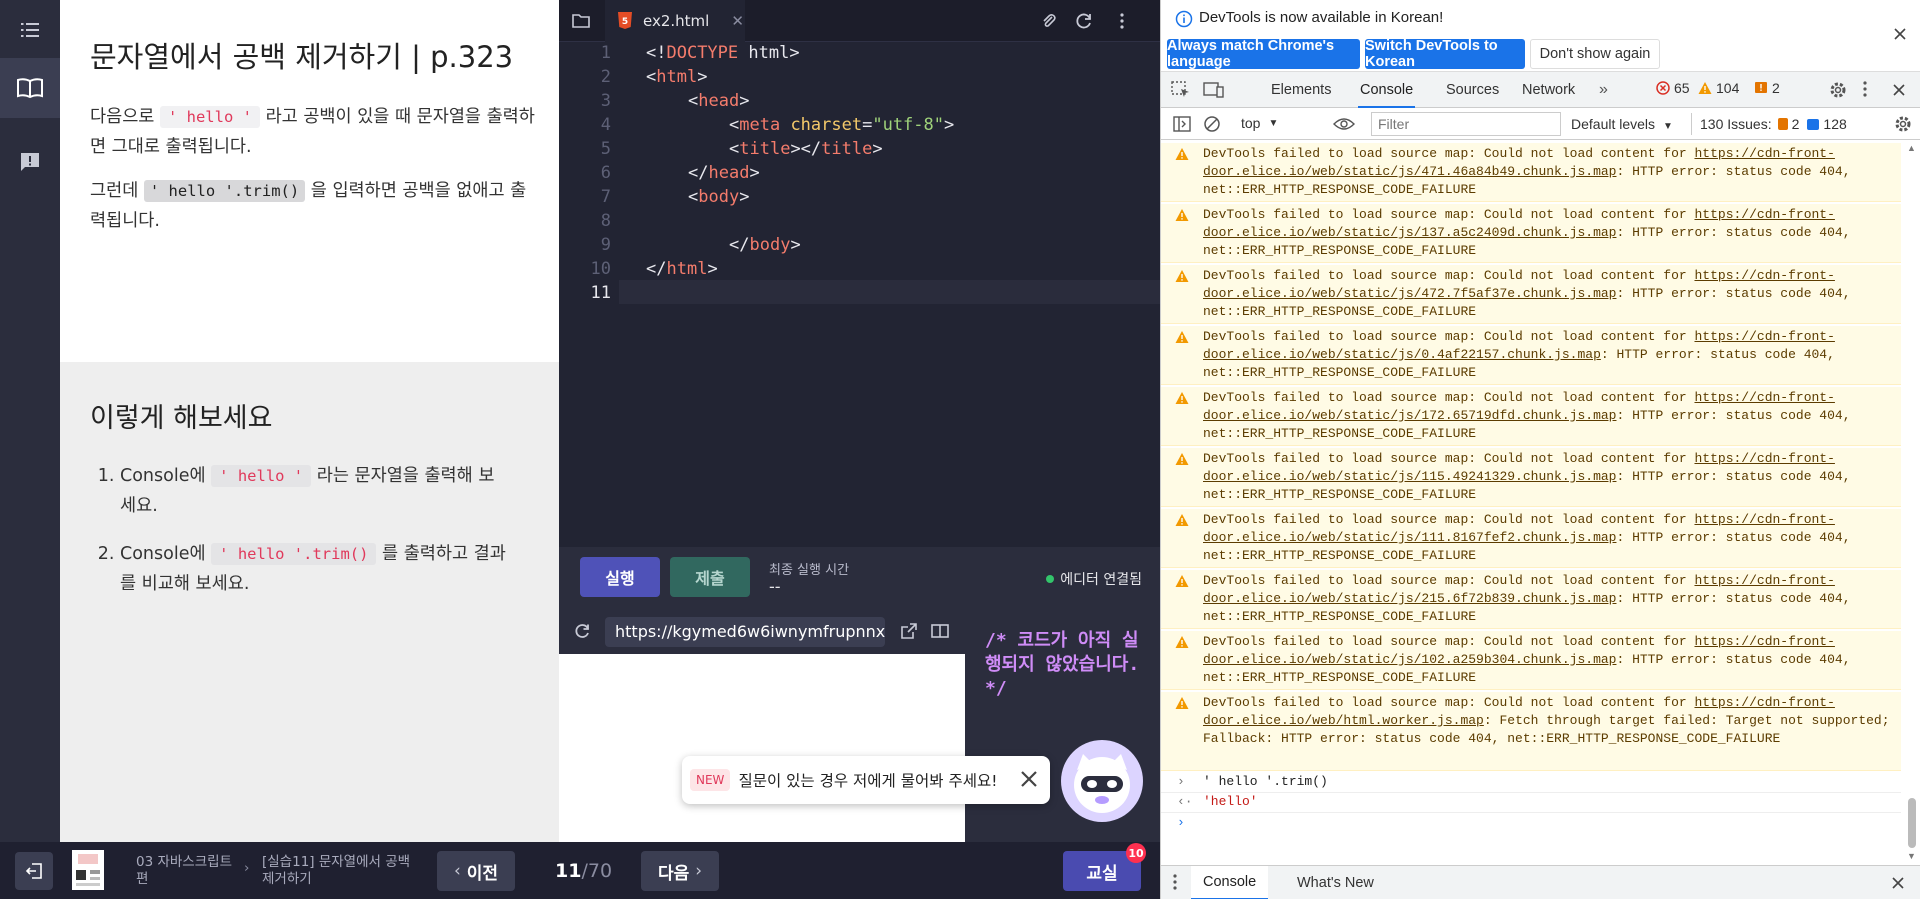  Describe the element at coordinates (1903, 126) in the screenshot. I see `console-settings-icon` at that location.